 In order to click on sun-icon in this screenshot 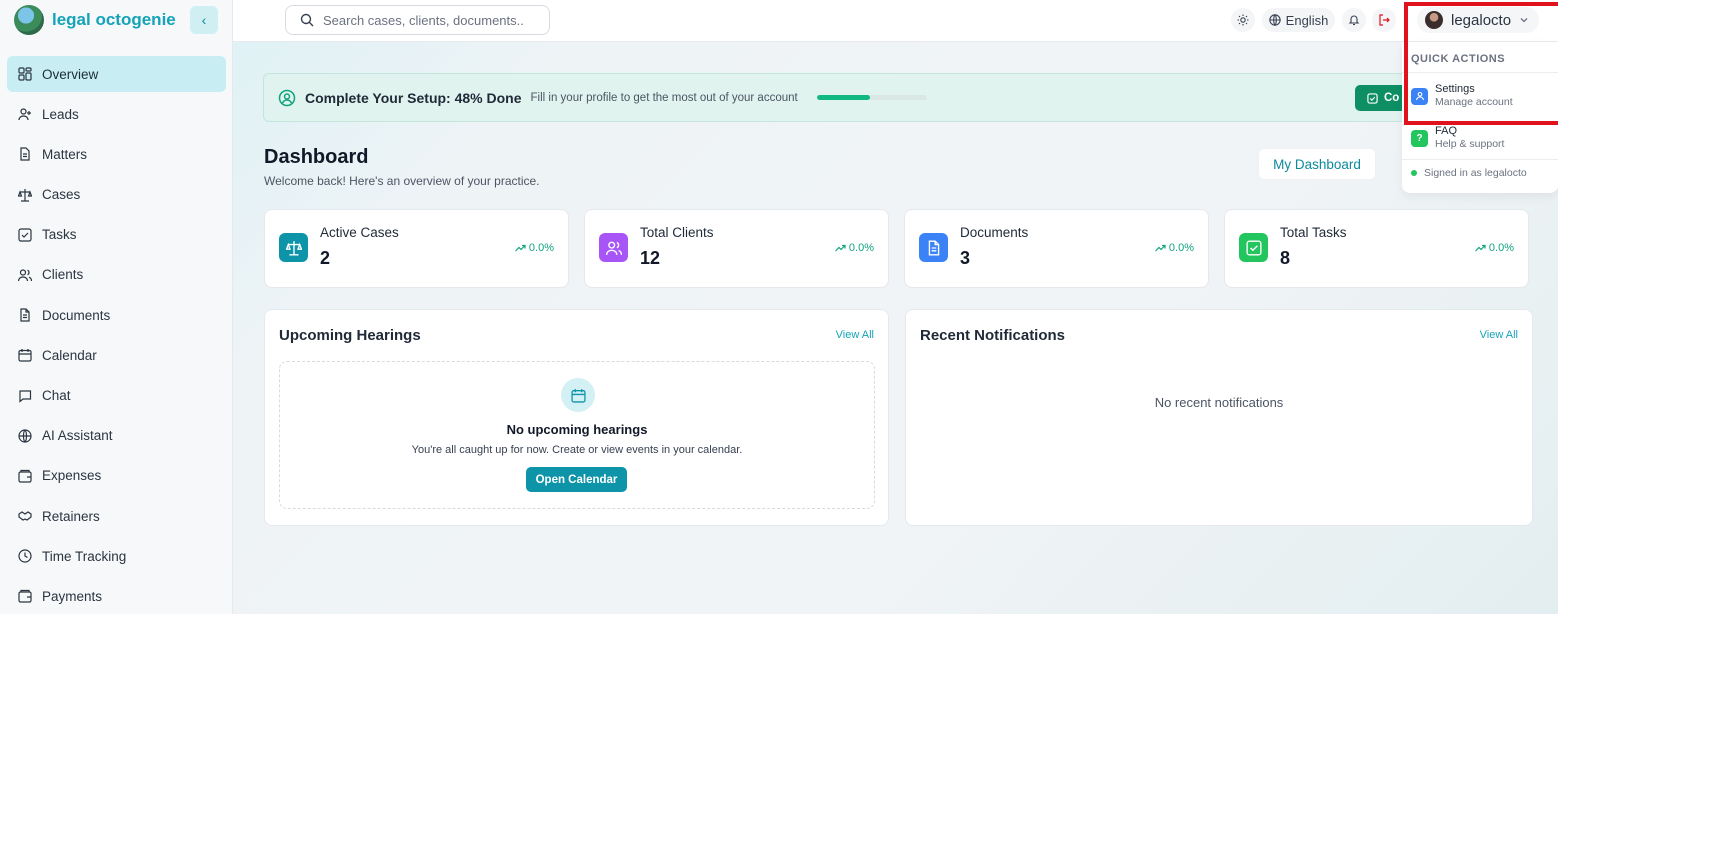, I will do `click(1243, 20)`.